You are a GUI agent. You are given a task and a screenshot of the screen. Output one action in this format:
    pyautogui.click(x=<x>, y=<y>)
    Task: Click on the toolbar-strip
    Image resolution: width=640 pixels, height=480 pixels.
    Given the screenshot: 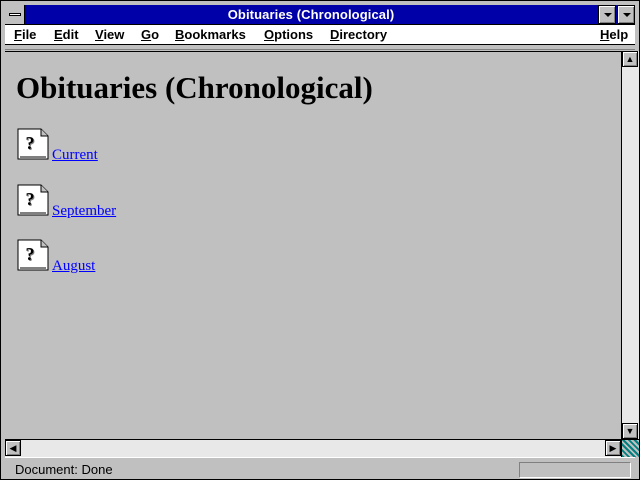 What is the action you would take?
    pyautogui.click(x=320, y=48)
    